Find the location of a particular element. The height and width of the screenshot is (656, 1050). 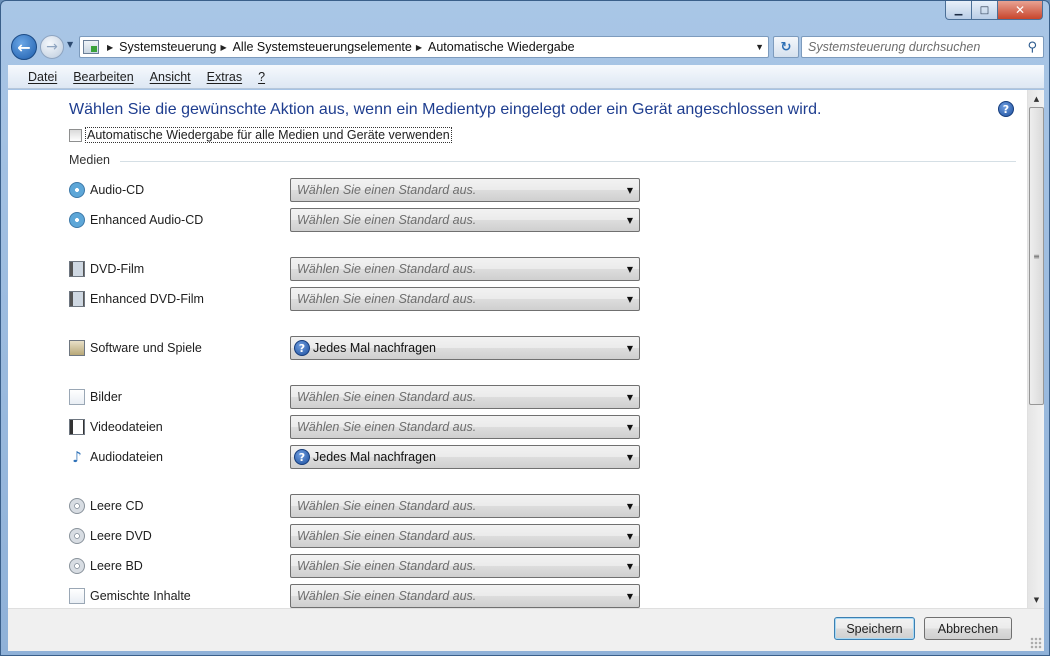

blank-cd-icon is located at coordinates (77, 506).